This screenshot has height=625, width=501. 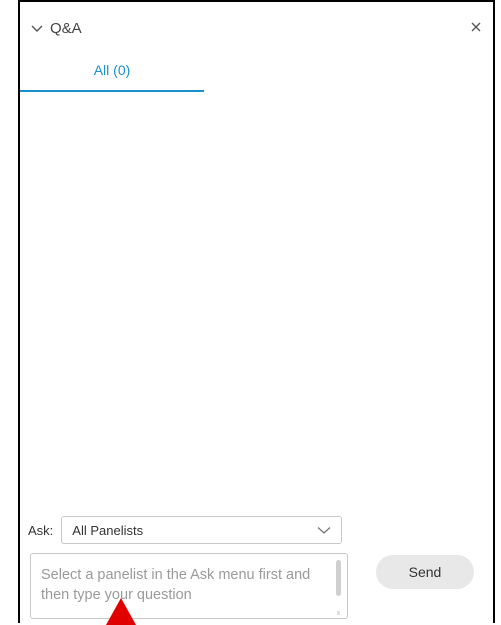 I want to click on panel-header: Q&A, so click(x=256, y=25).